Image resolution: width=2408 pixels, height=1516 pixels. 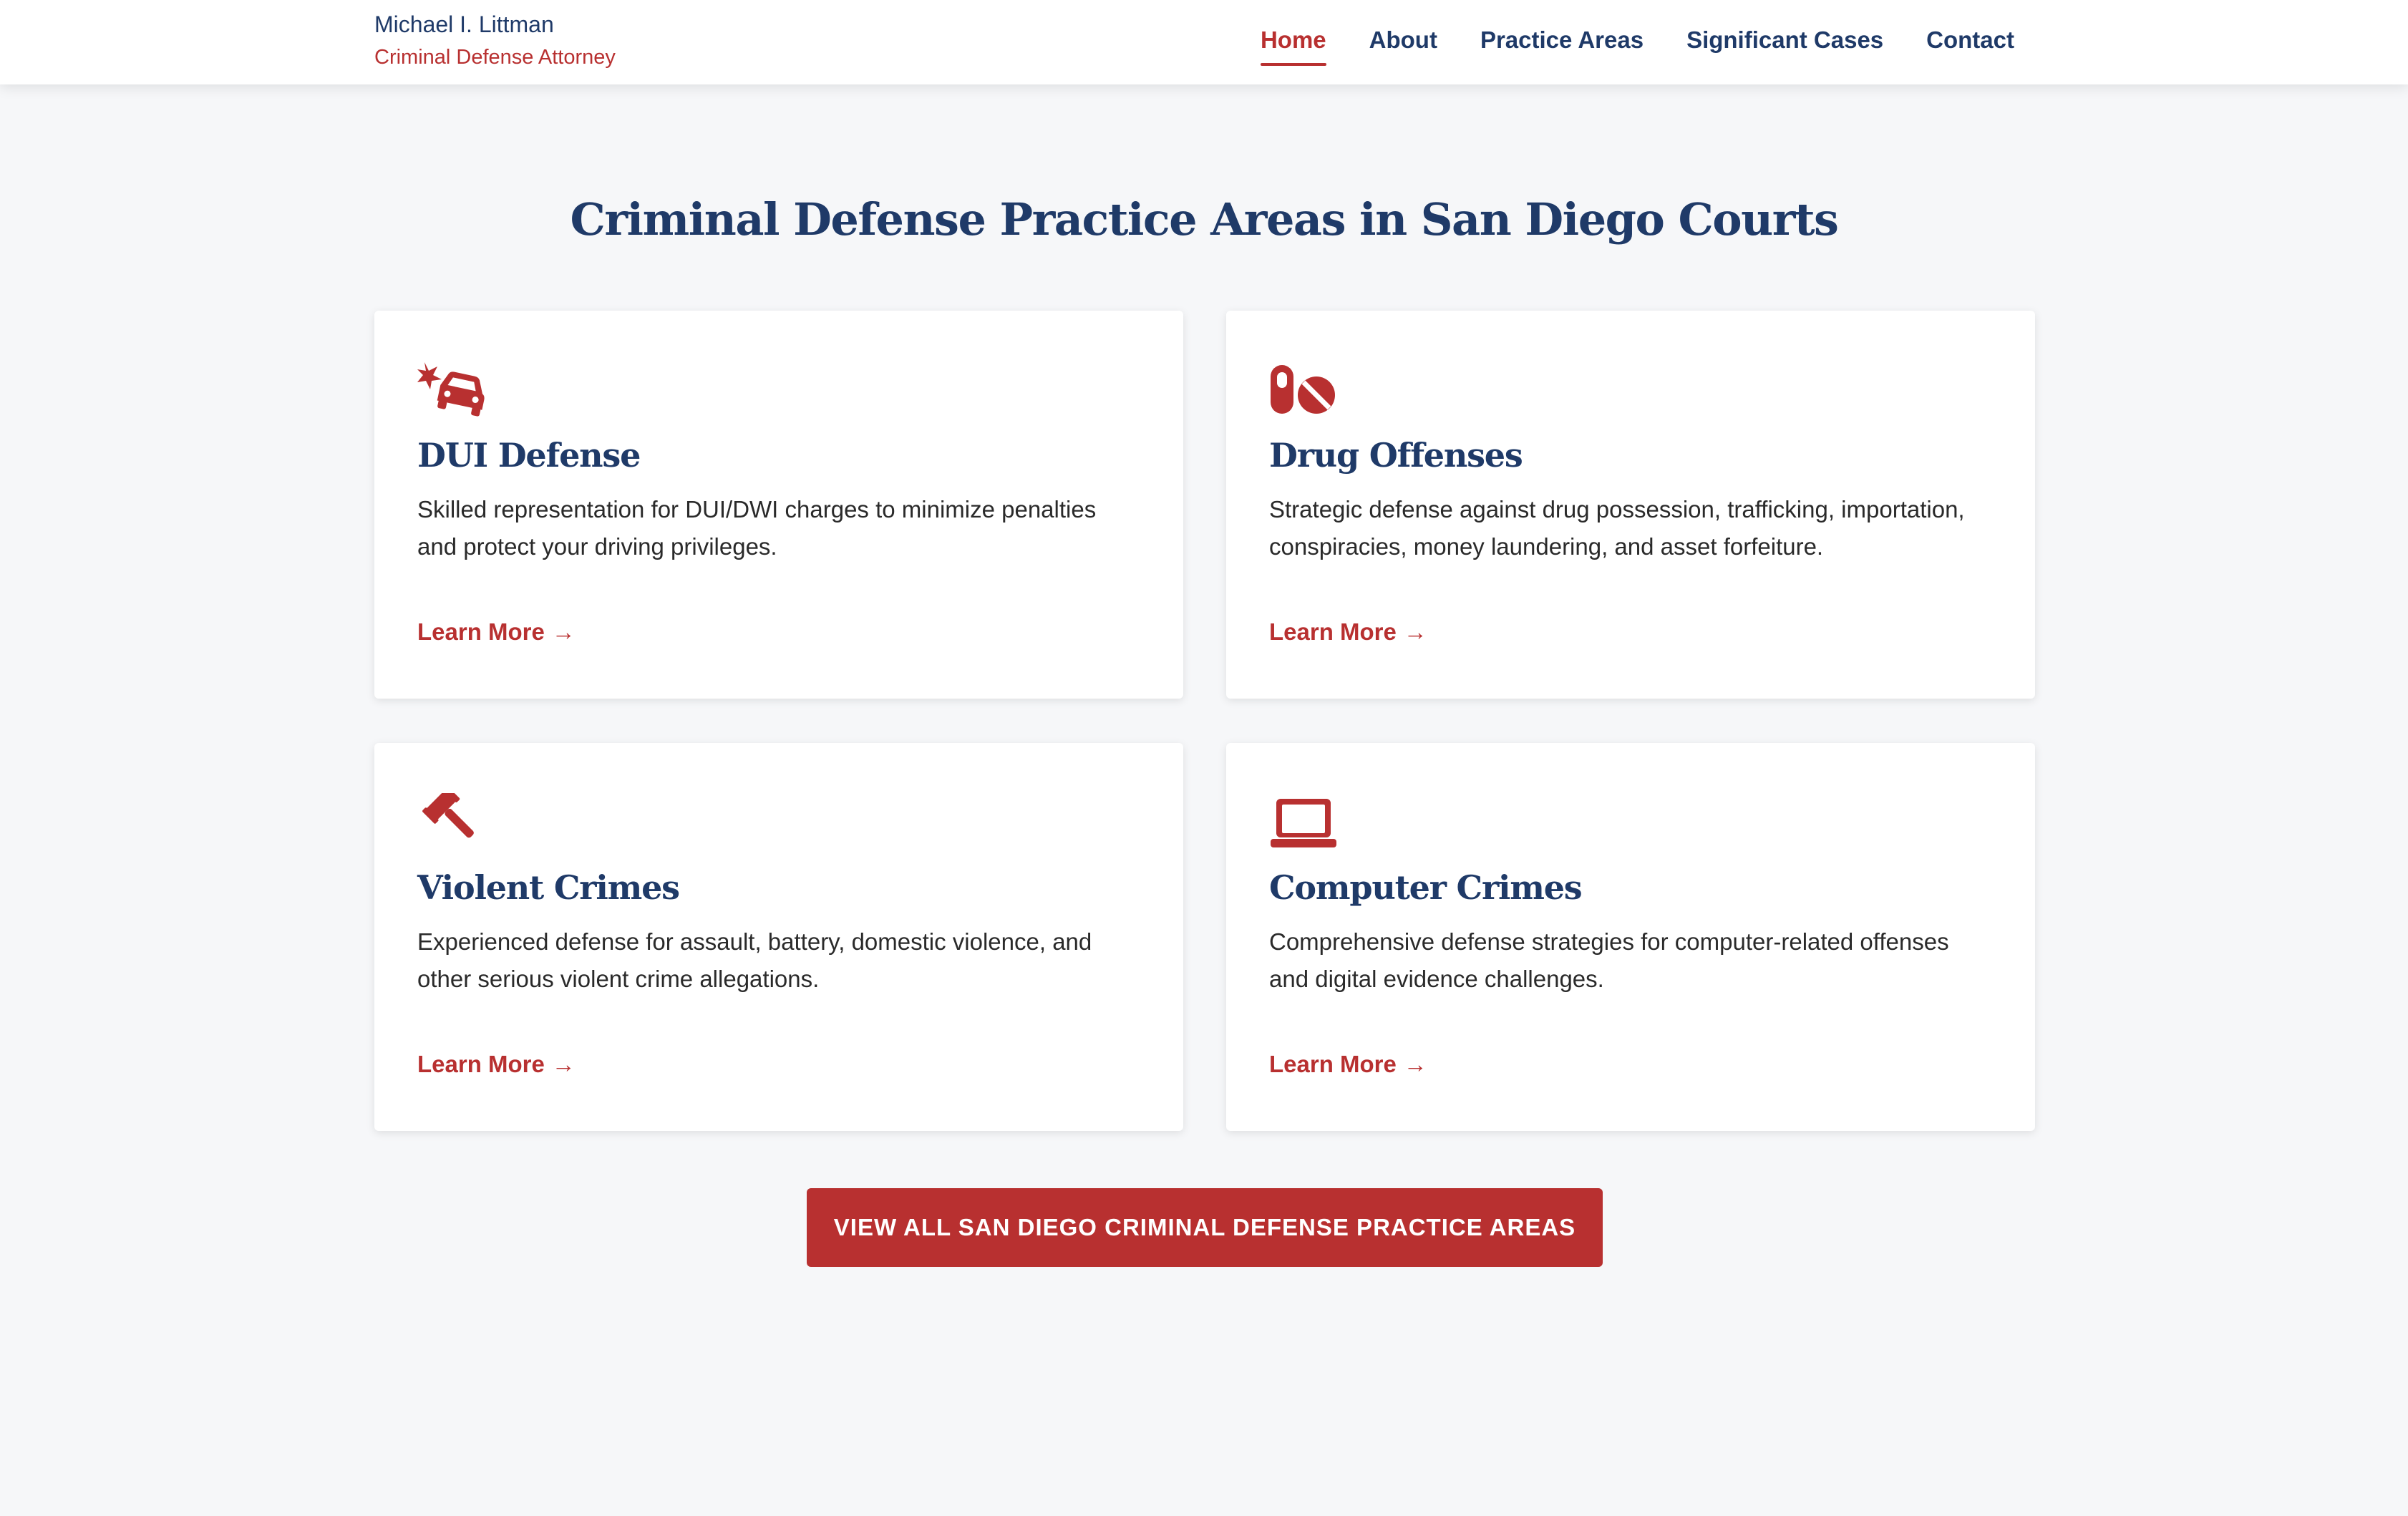 I want to click on pills-icon, so click(x=1304, y=389).